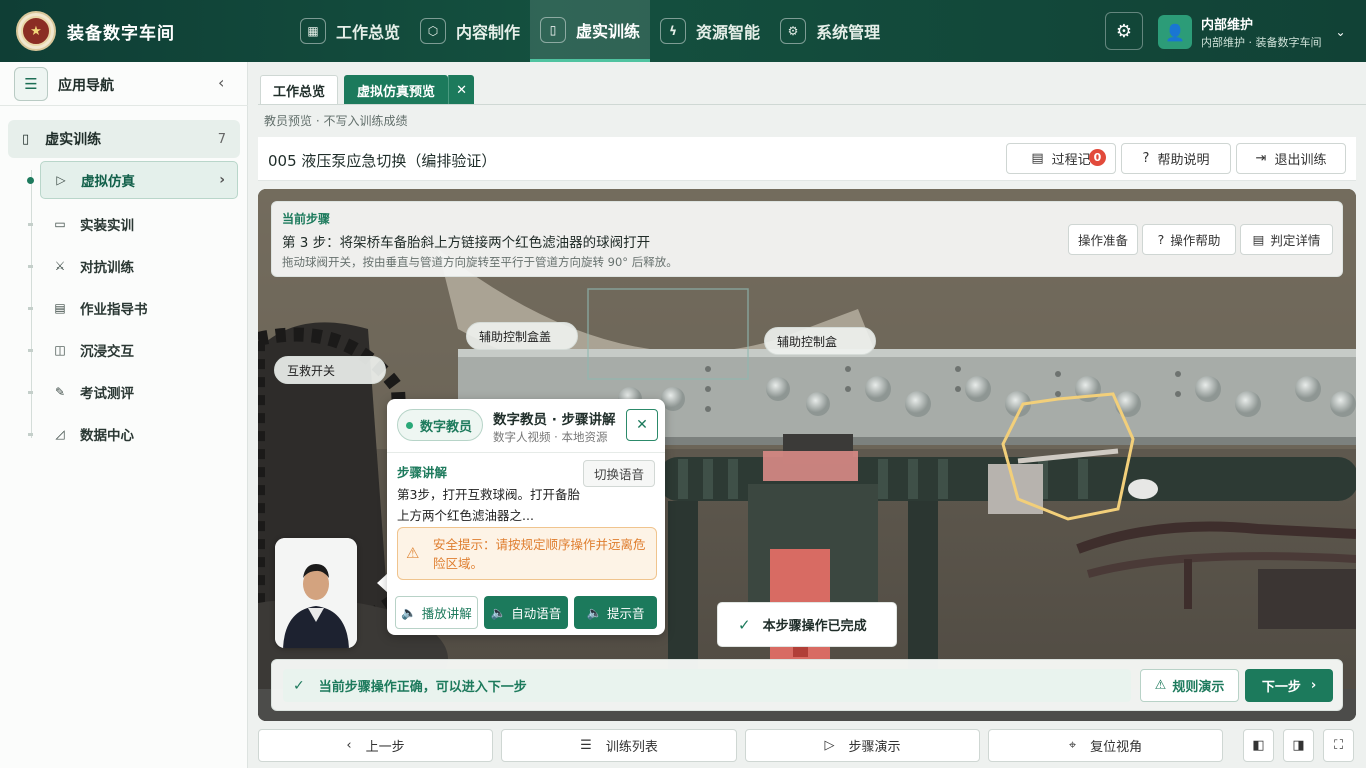  I want to click on panel-left-icon: ◧, so click(1258, 745).